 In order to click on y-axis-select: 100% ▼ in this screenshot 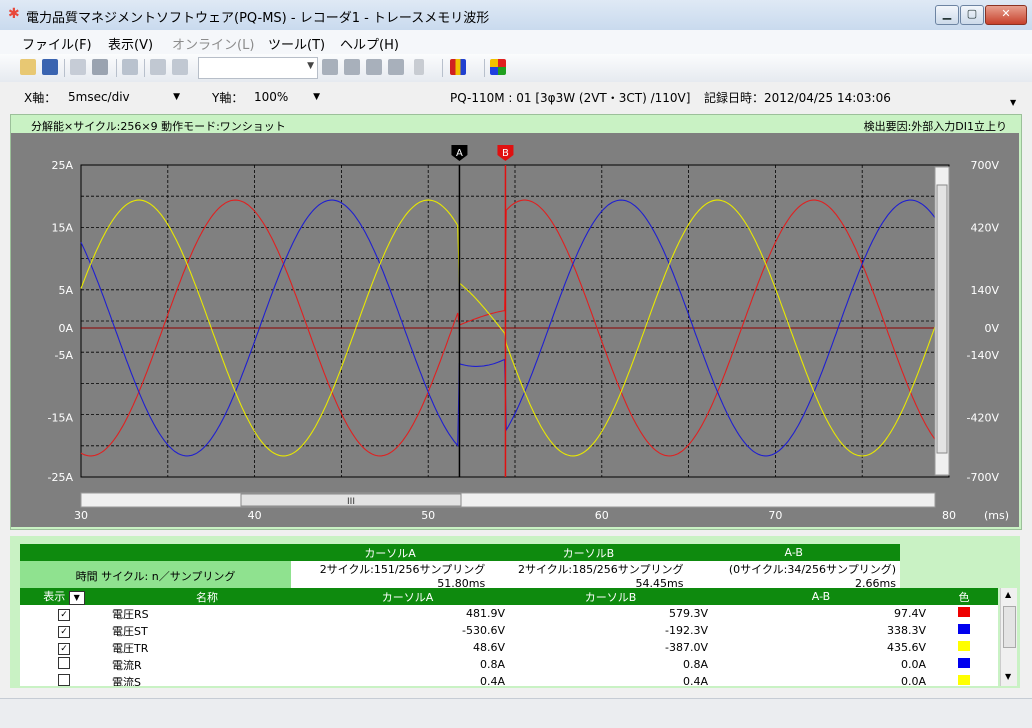, I will do `click(287, 97)`.